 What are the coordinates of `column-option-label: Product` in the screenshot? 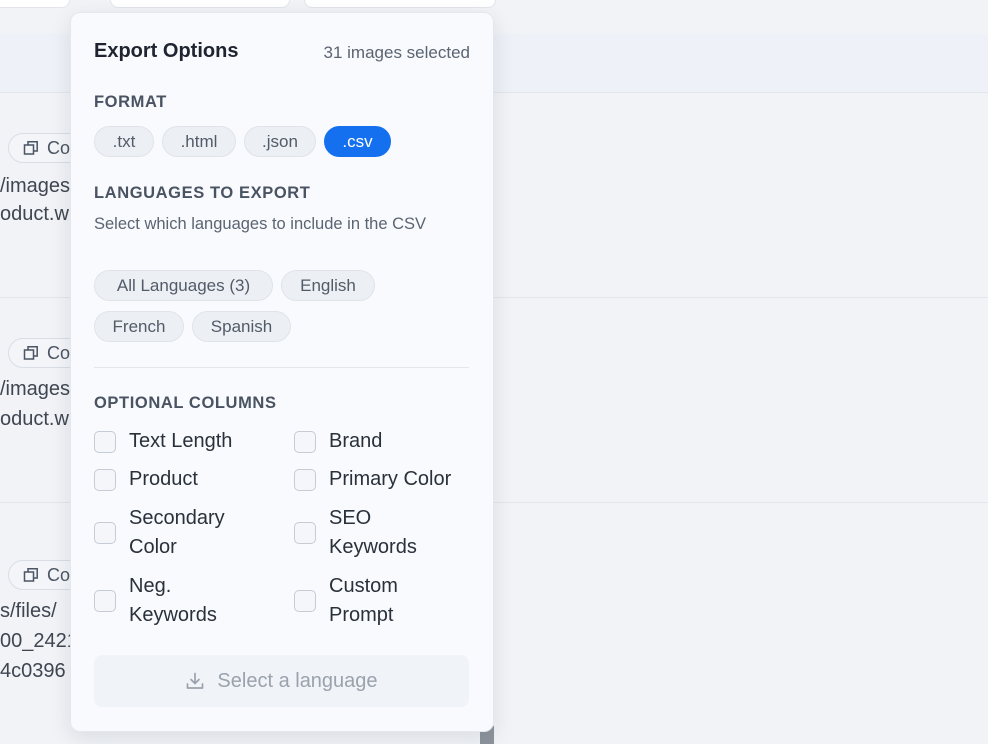 It's located at (163, 479).